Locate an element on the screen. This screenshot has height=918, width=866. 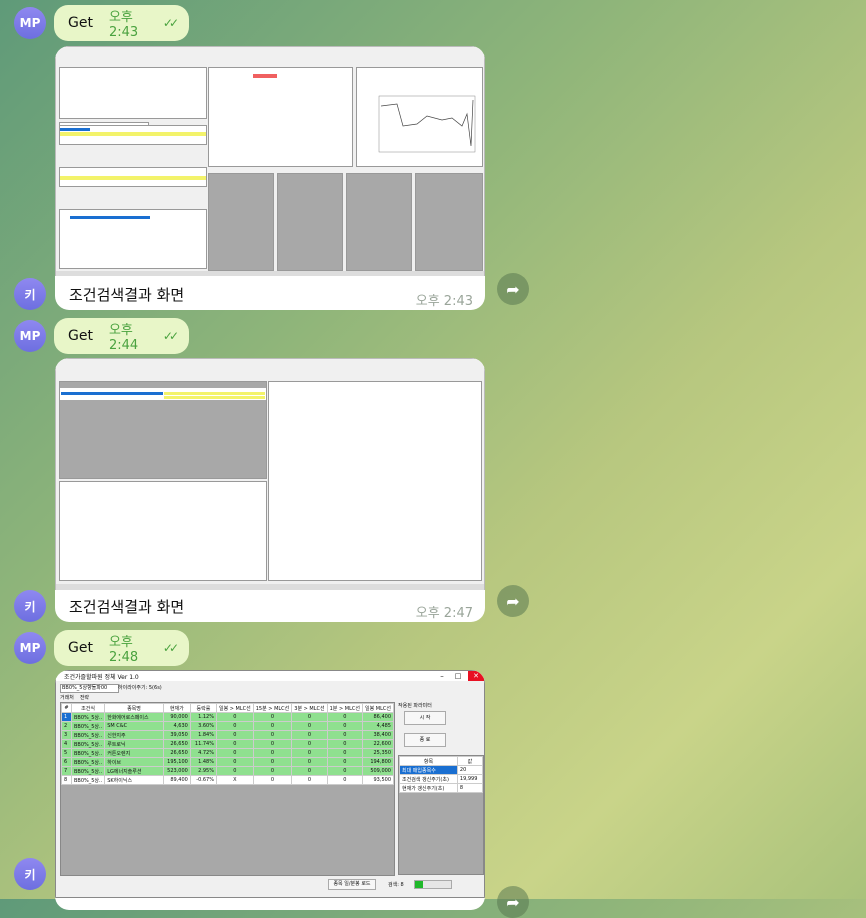
table-cell: 4 is located at coordinates (66, 744).